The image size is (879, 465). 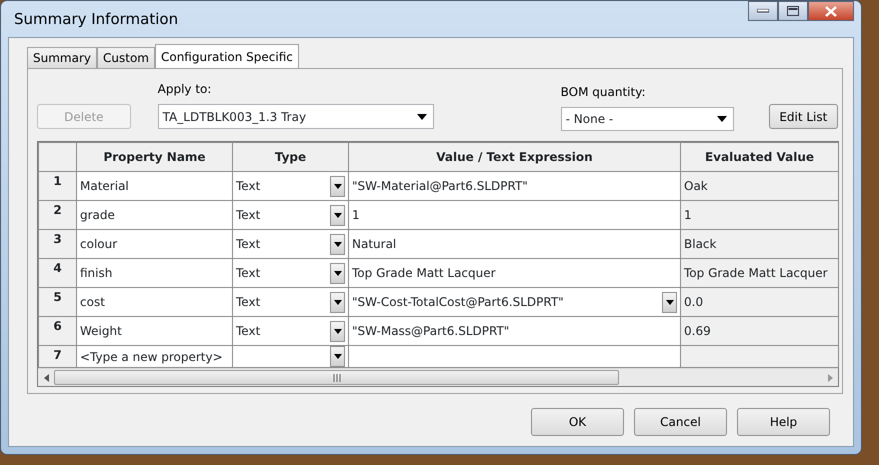 I want to click on horizontal-scrollbar, so click(x=438, y=377).